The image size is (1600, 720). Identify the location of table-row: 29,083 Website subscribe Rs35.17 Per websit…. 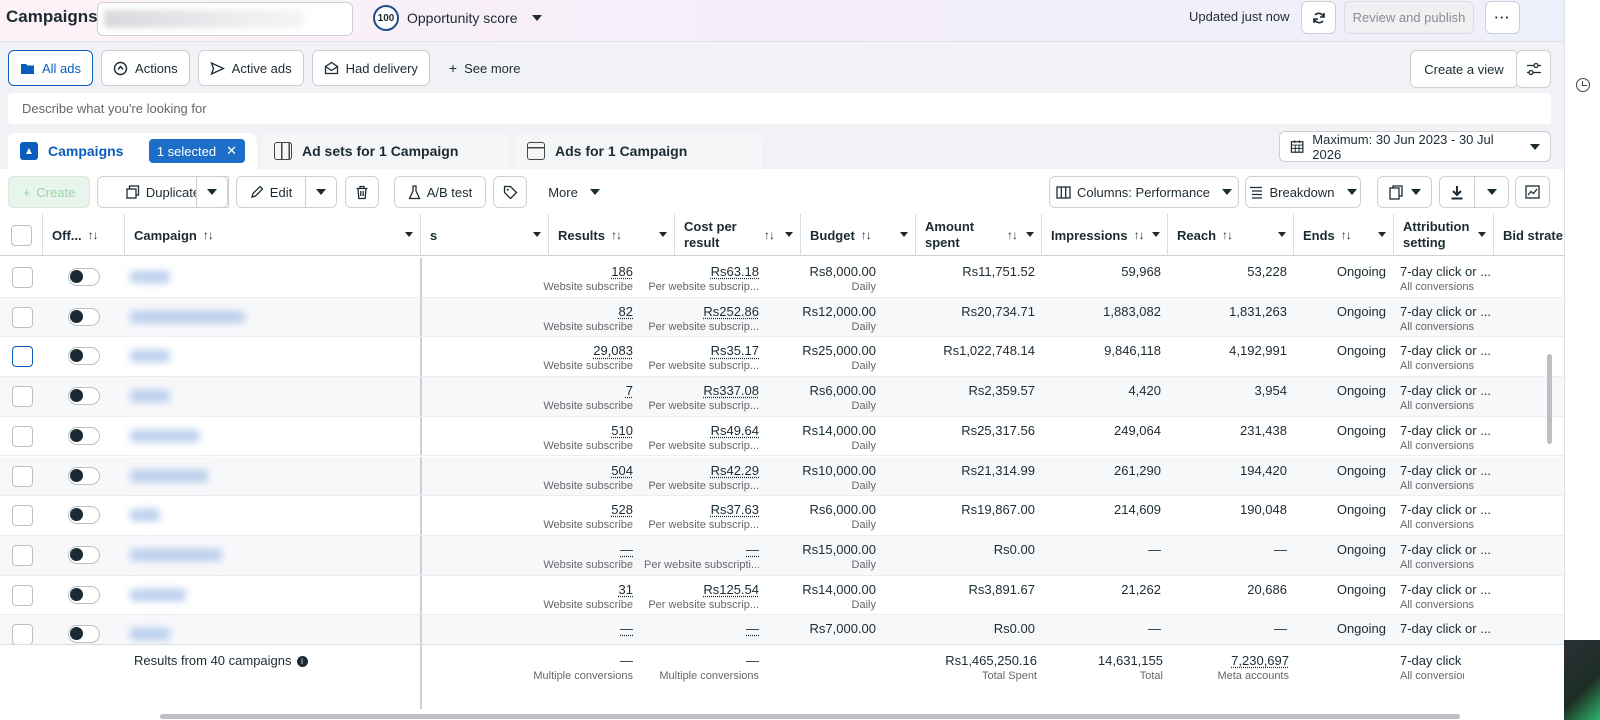
(782, 357).